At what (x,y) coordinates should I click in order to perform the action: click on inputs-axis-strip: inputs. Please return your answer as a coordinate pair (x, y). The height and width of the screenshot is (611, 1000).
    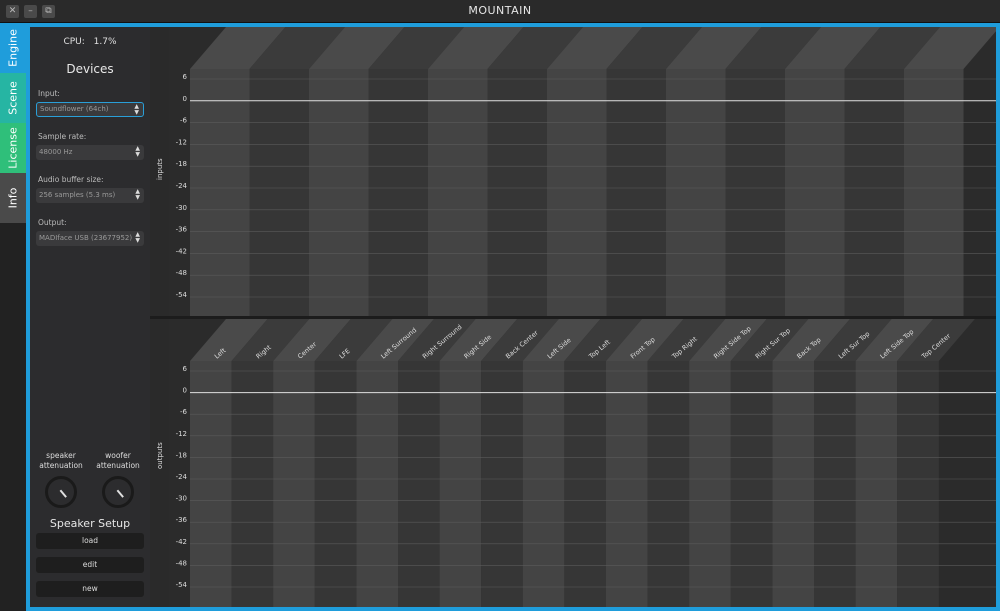
    Looking at the image, I should click on (159, 171).